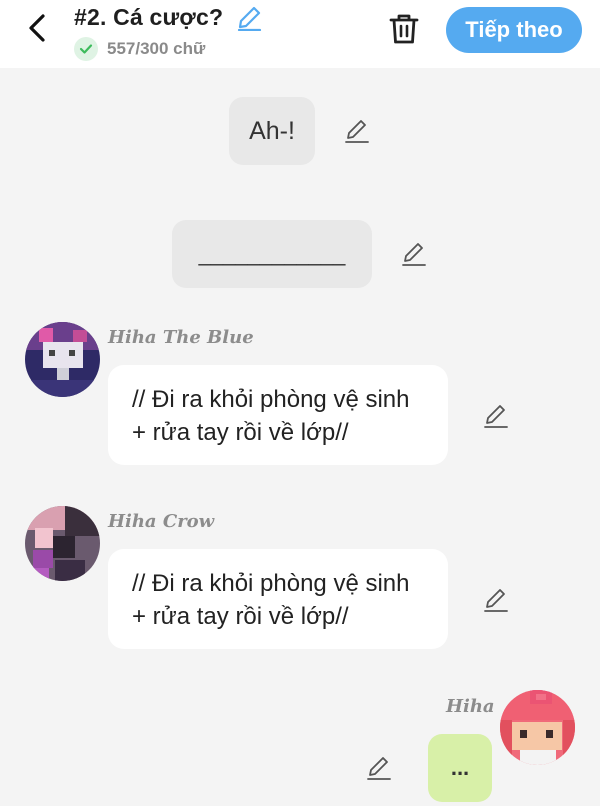 This screenshot has height=806, width=600. I want to click on my-character-name: Hiha, so click(470, 706).